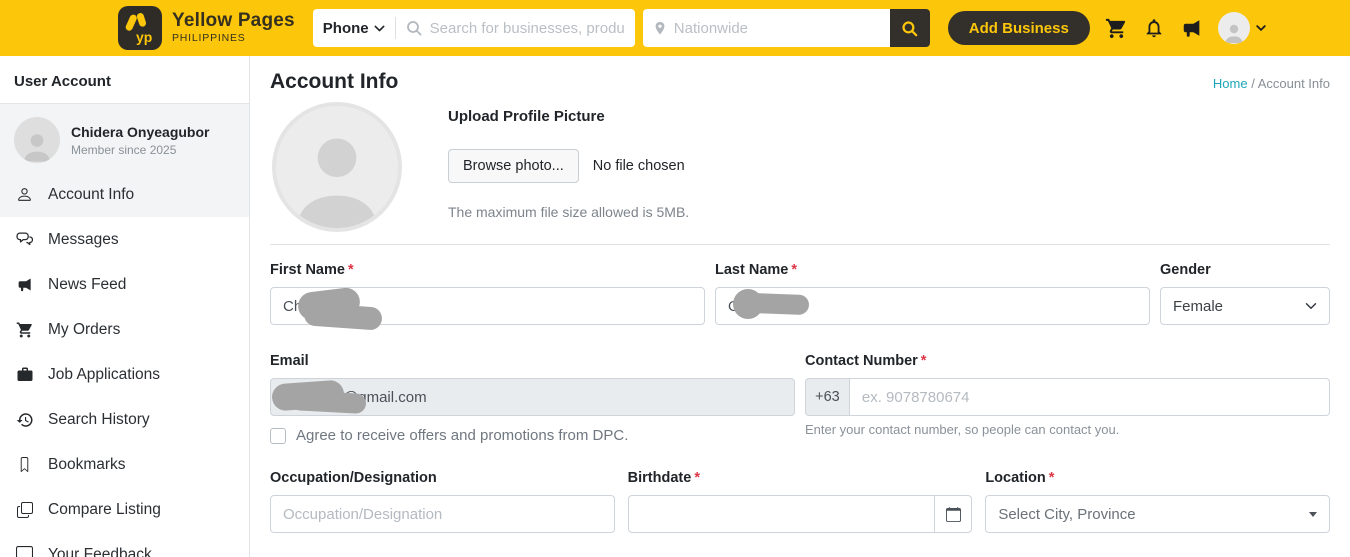  I want to click on location-input, so click(776, 28).